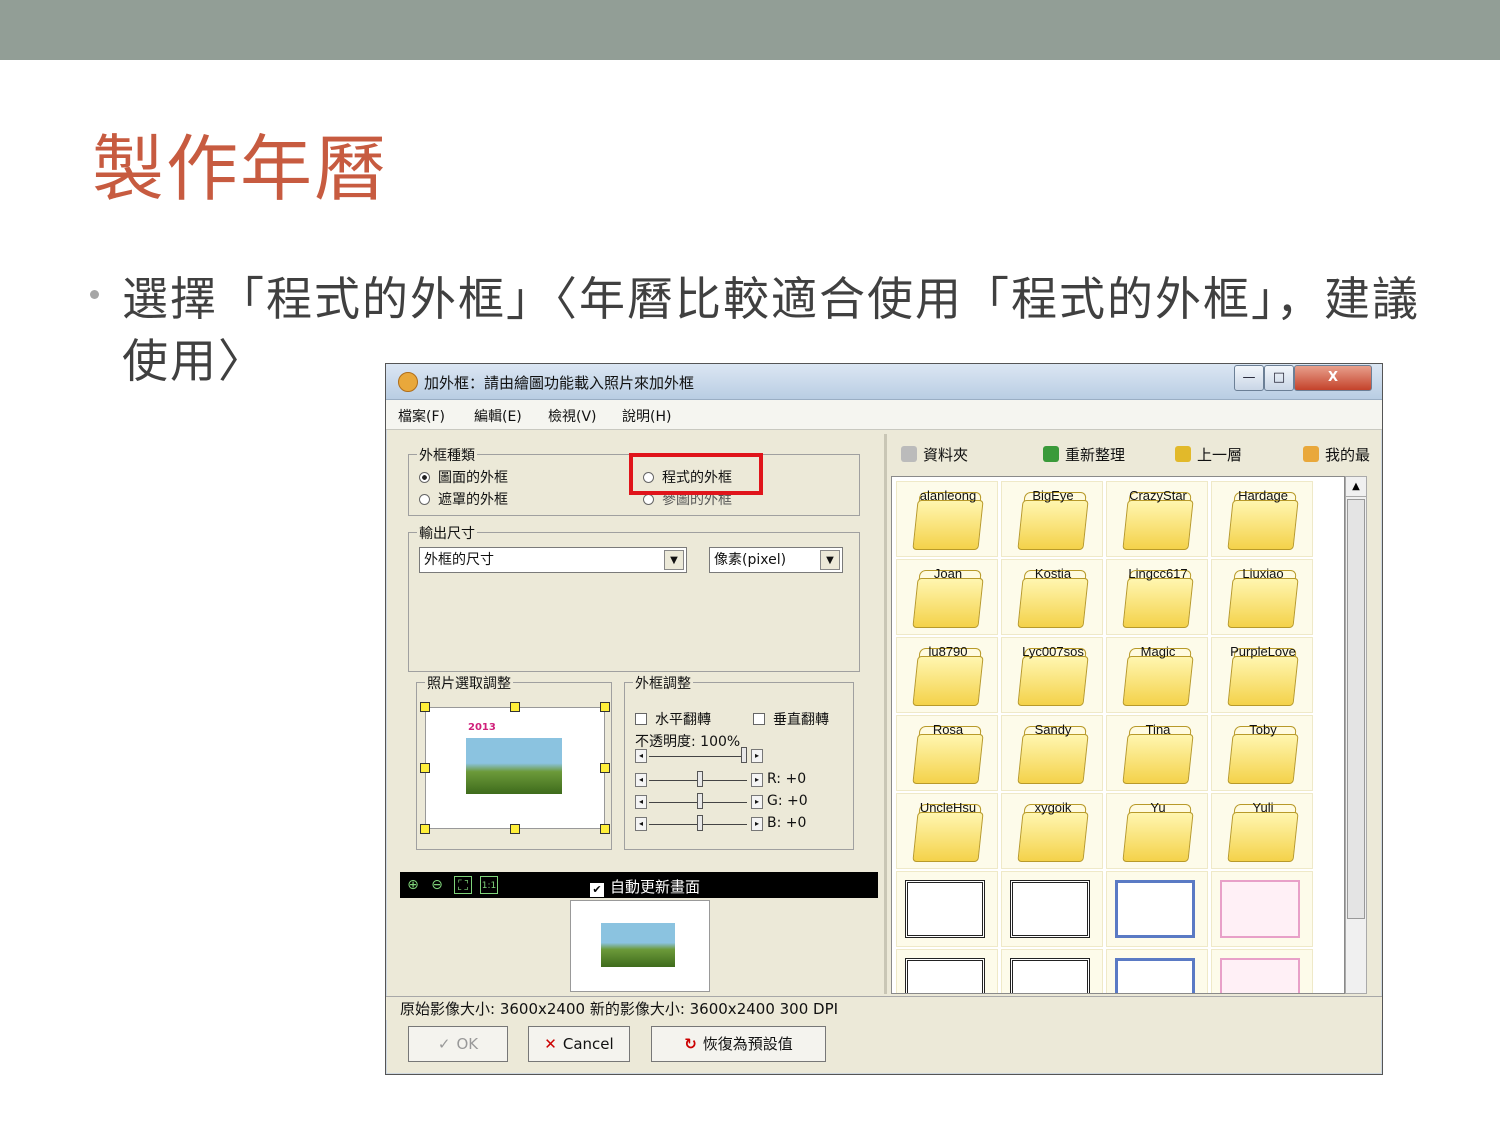 The image size is (1500, 1125). I want to click on flip-vertical-checkbox: 垂直翻轉, so click(791, 719).